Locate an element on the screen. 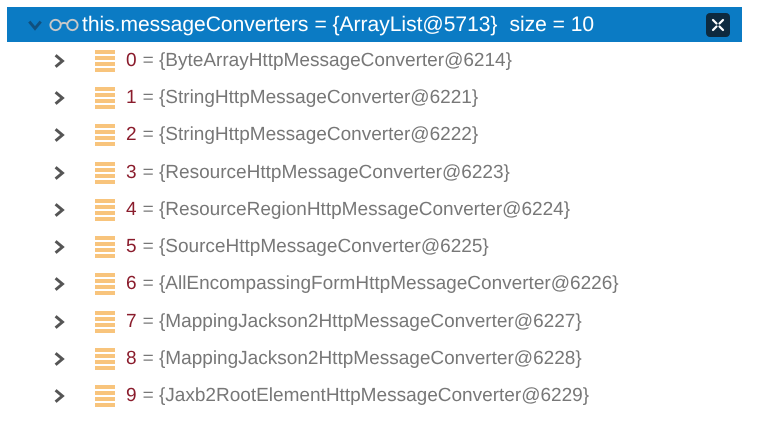 The height and width of the screenshot is (421, 758). element-value: = {AllEncompassingFormHttpMessageConverter@6226} is located at coordinates (380, 284).